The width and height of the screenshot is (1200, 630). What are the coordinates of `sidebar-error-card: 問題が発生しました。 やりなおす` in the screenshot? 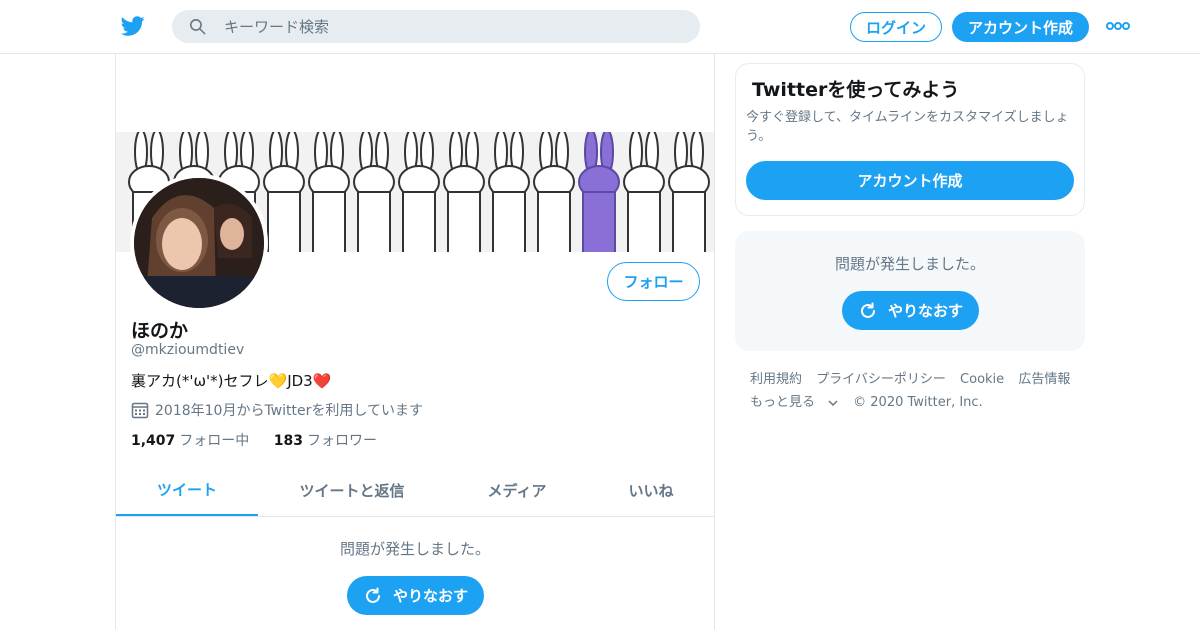 It's located at (910, 291).